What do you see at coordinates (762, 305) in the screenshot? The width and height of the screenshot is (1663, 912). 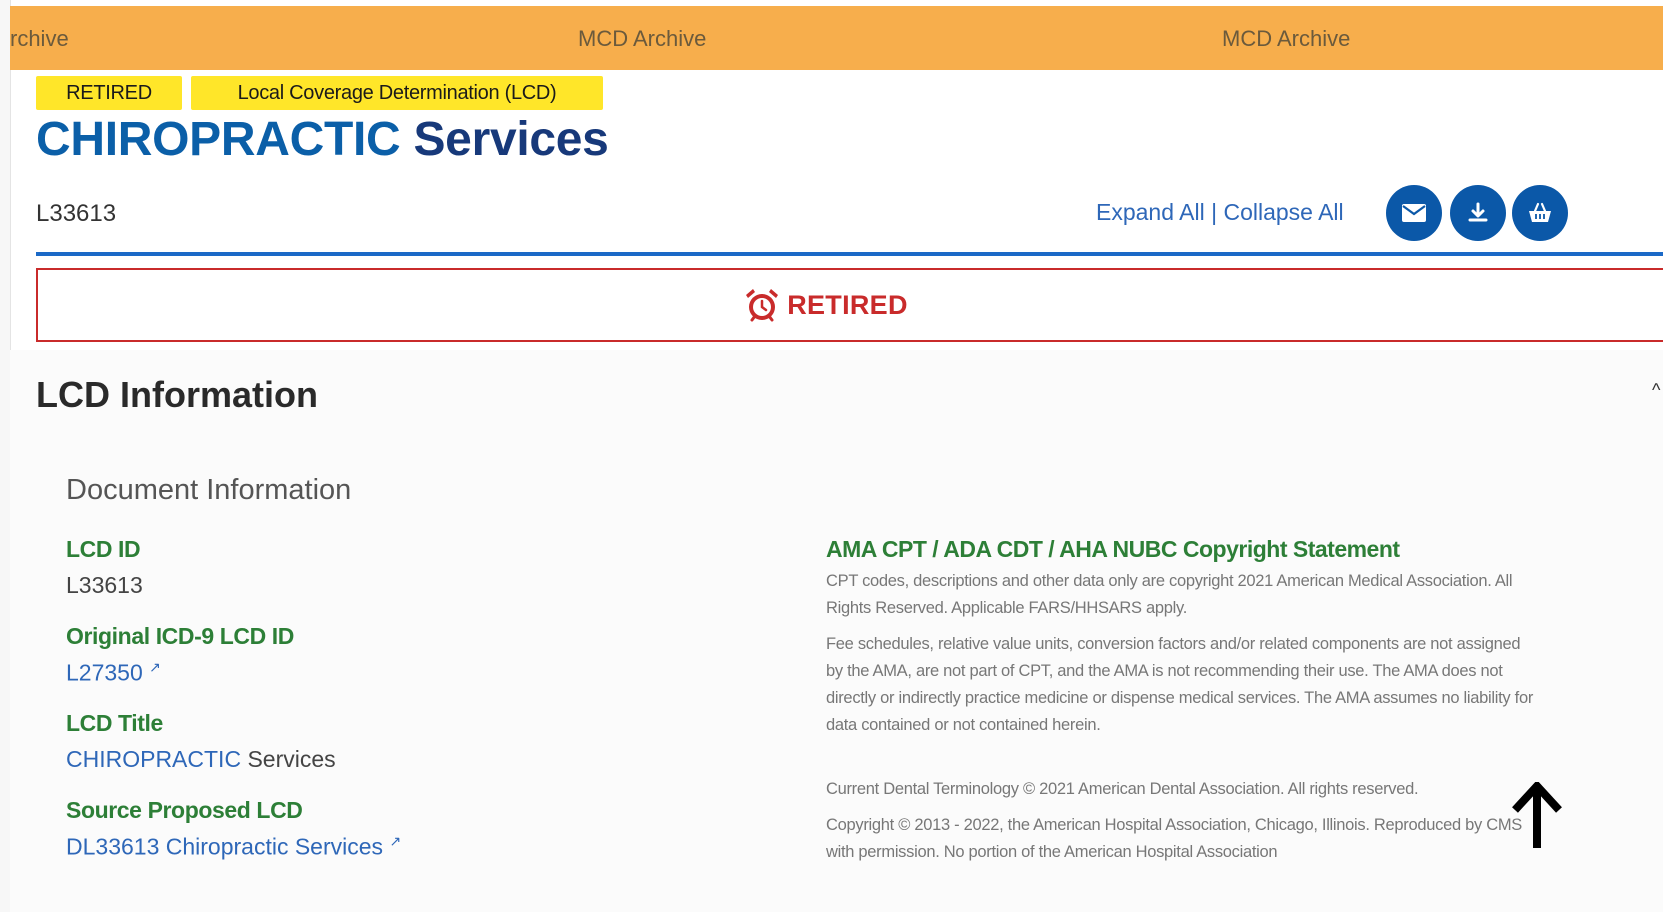 I see `alarm-clock-icon` at bounding box center [762, 305].